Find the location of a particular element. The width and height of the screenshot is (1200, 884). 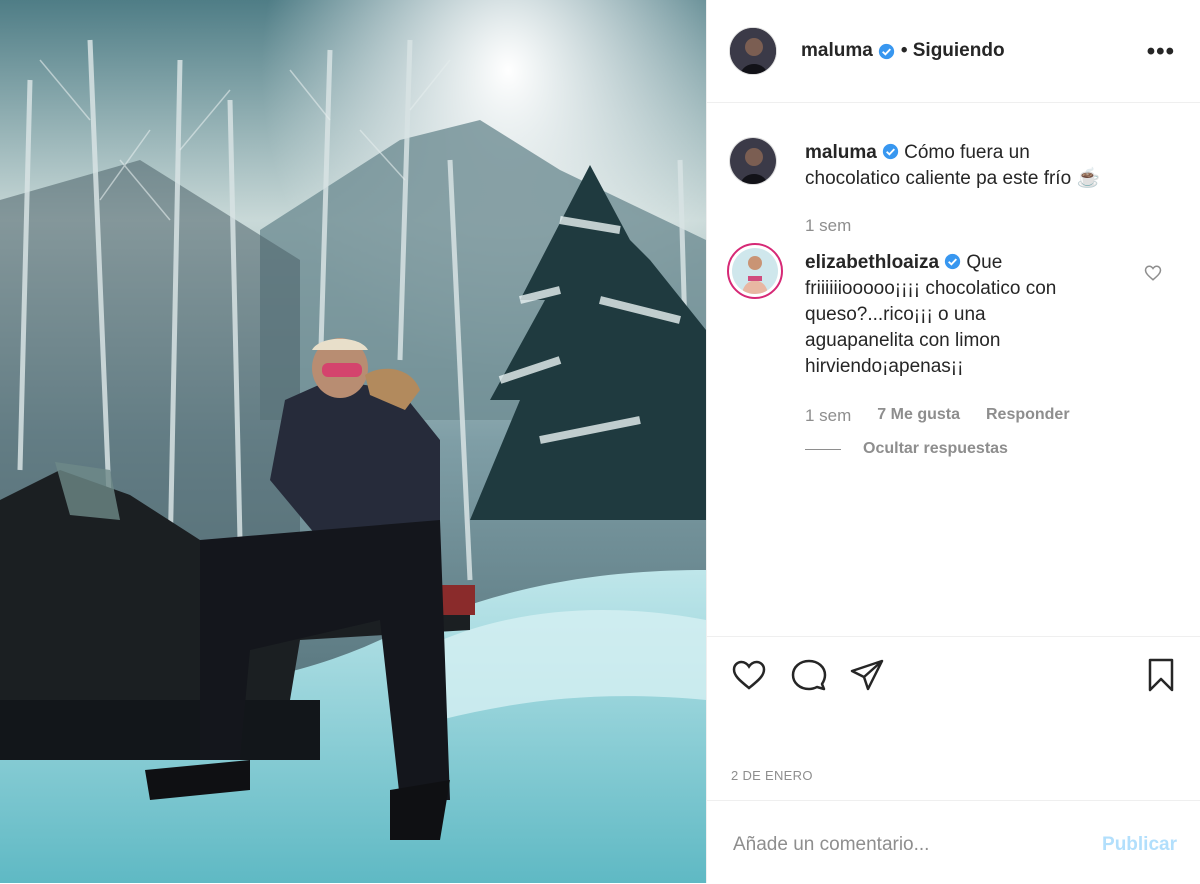

reply-line-2: friiiiiiooooo¡¡¡¡ chocolatico con is located at coordinates (931, 288).